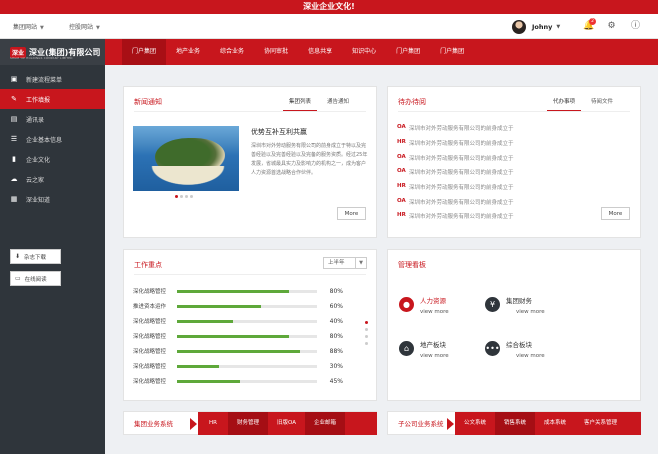 Image resolution: width=658 pixels, height=454 pixels. I want to click on pager-dots, so click(366, 335).